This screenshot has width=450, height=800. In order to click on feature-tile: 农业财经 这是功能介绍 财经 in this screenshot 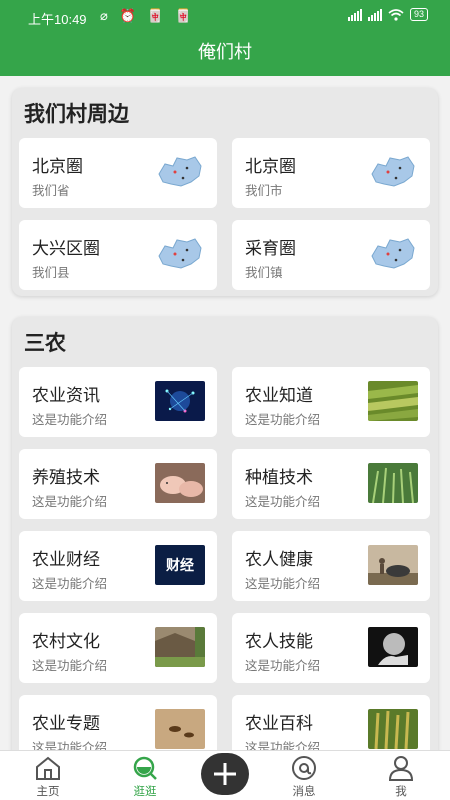, I will do `click(118, 566)`.